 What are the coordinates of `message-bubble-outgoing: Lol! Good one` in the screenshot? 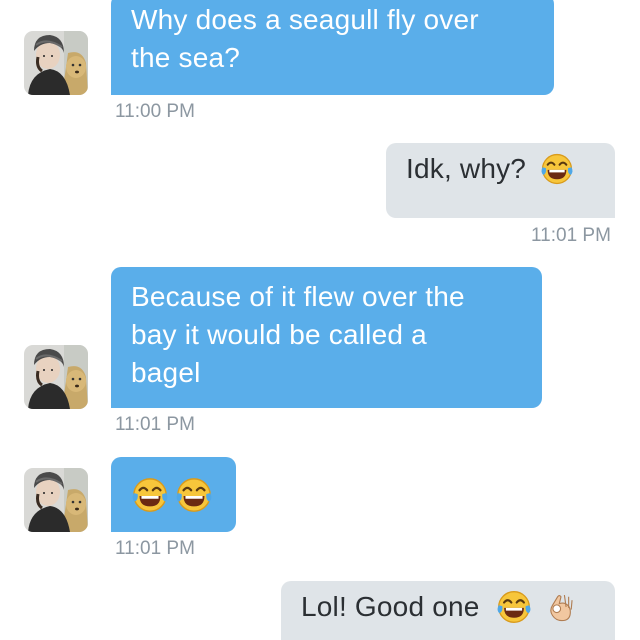 It's located at (448, 610).